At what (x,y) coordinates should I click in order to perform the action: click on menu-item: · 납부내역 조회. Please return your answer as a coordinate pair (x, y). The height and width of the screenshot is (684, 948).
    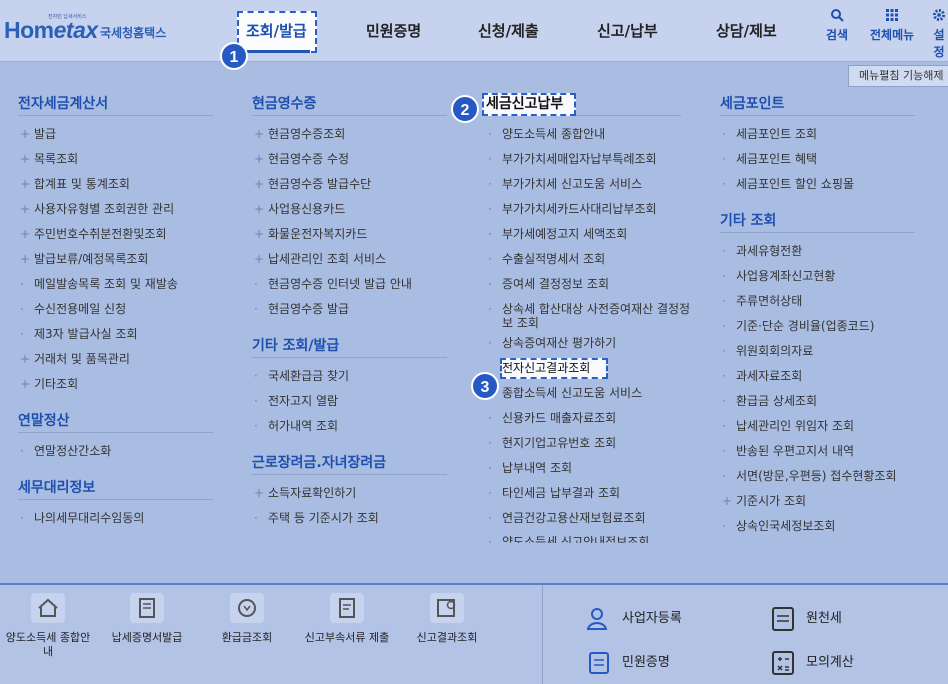
    Looking at the image, I should click on (593, 468).